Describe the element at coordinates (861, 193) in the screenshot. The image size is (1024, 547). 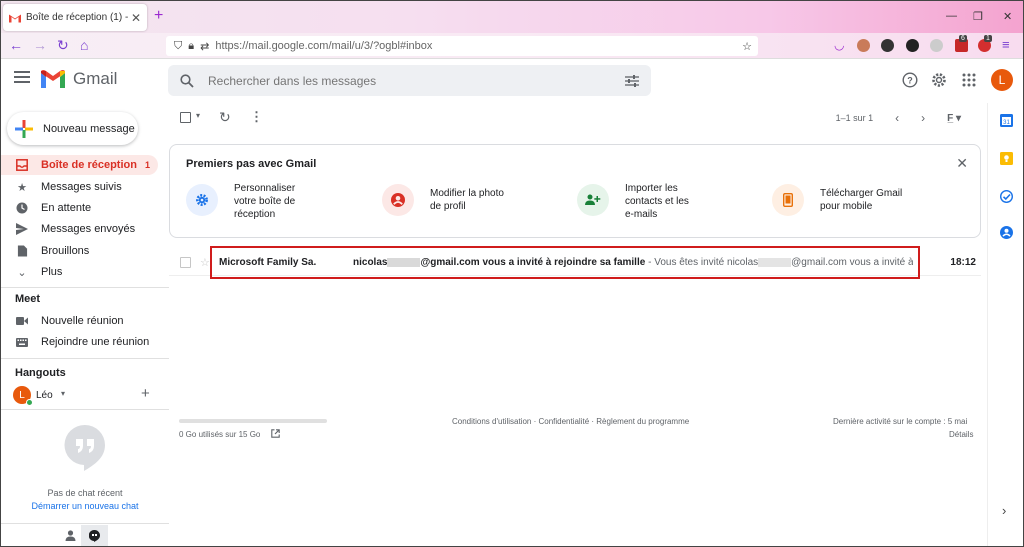
I see `step-label: Télécharger Gmail` at that location.